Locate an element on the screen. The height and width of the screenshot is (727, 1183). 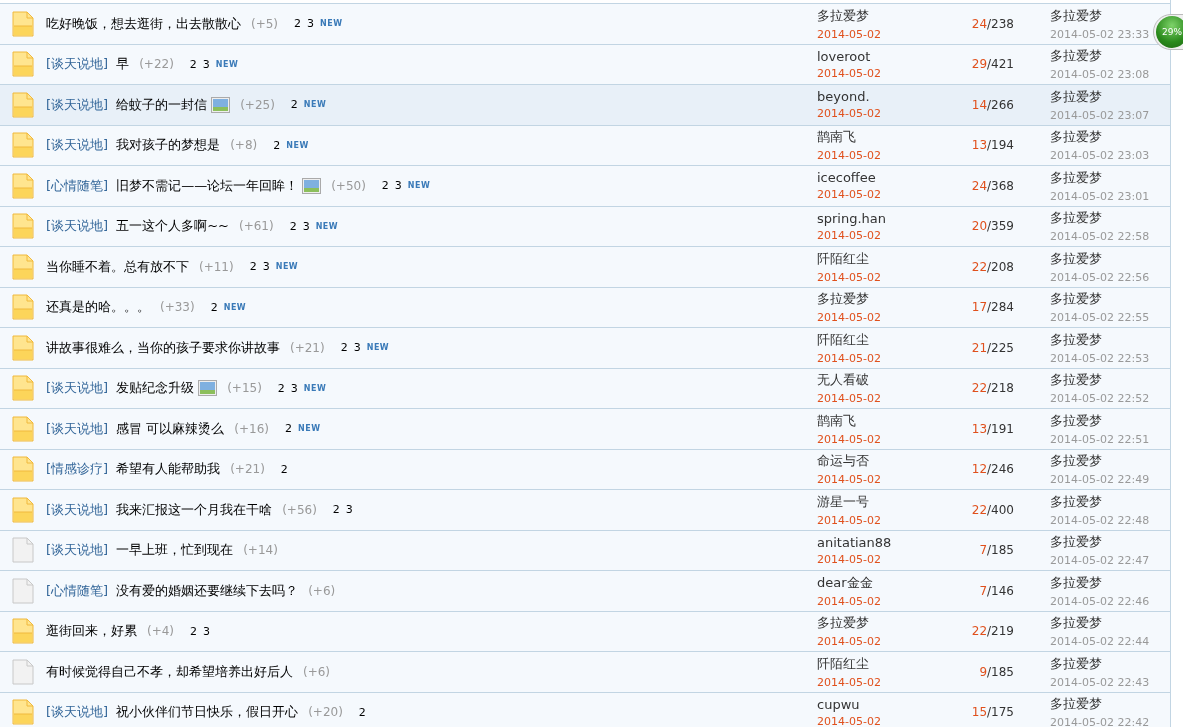
author-link: spring.han is located at coordinates (852, 218).